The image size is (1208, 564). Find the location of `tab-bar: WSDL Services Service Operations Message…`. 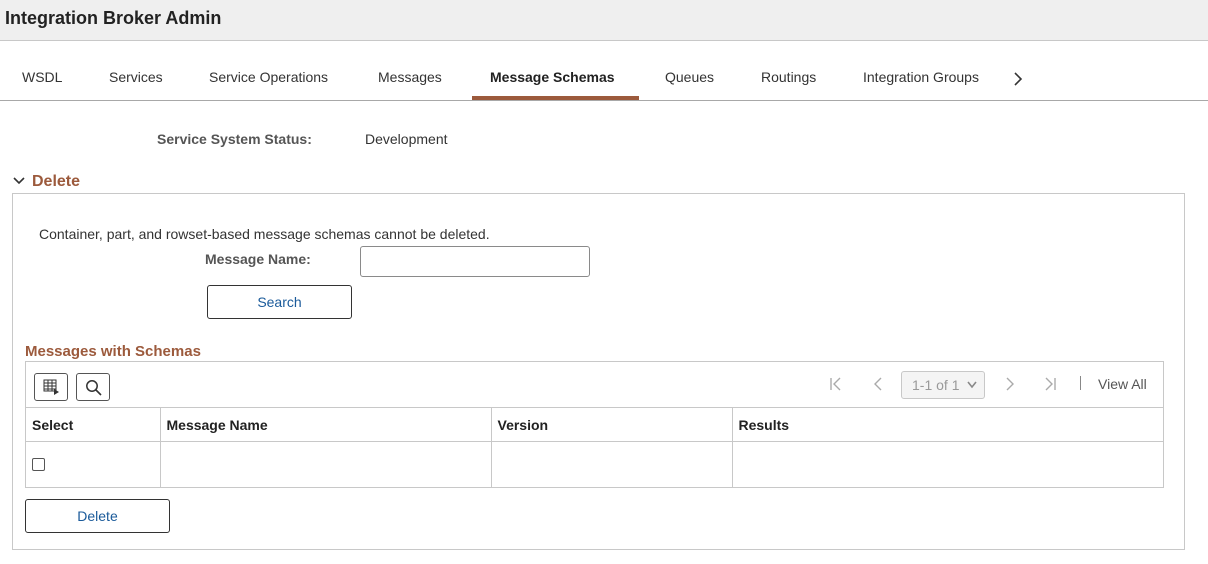

tab-bar: WSDL Services Service Operations Message… is located at coordinates (604, 71).